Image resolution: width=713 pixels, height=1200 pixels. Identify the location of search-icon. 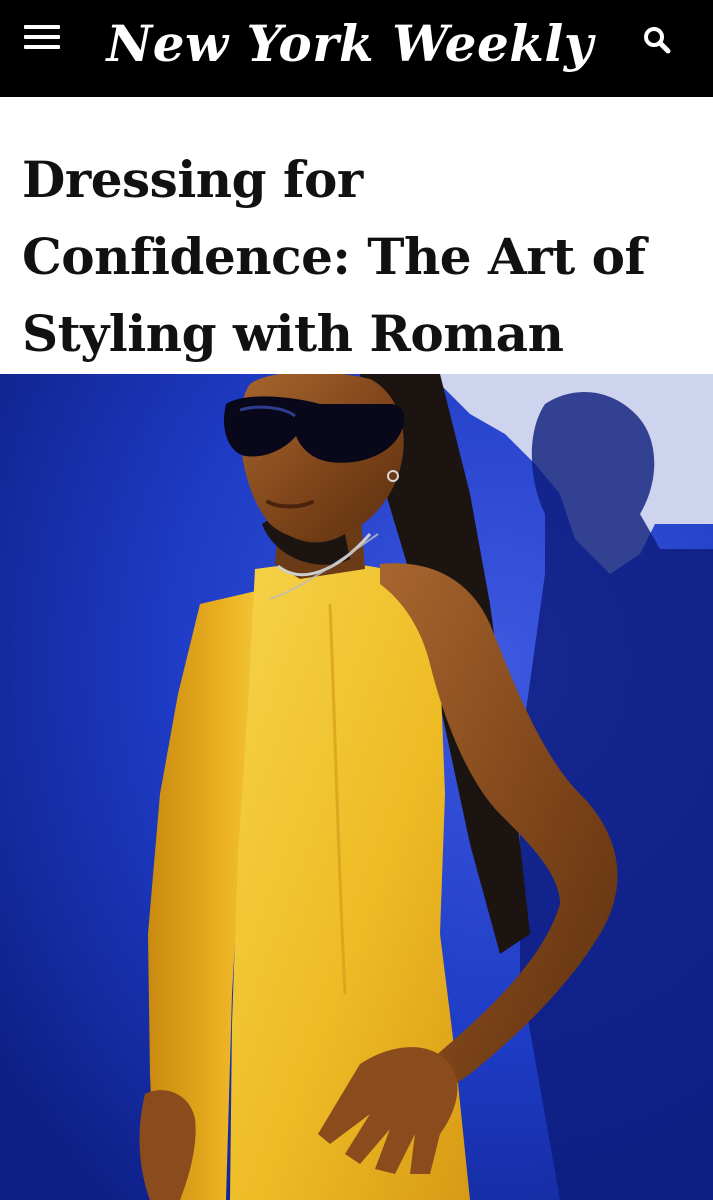
(657, 40).